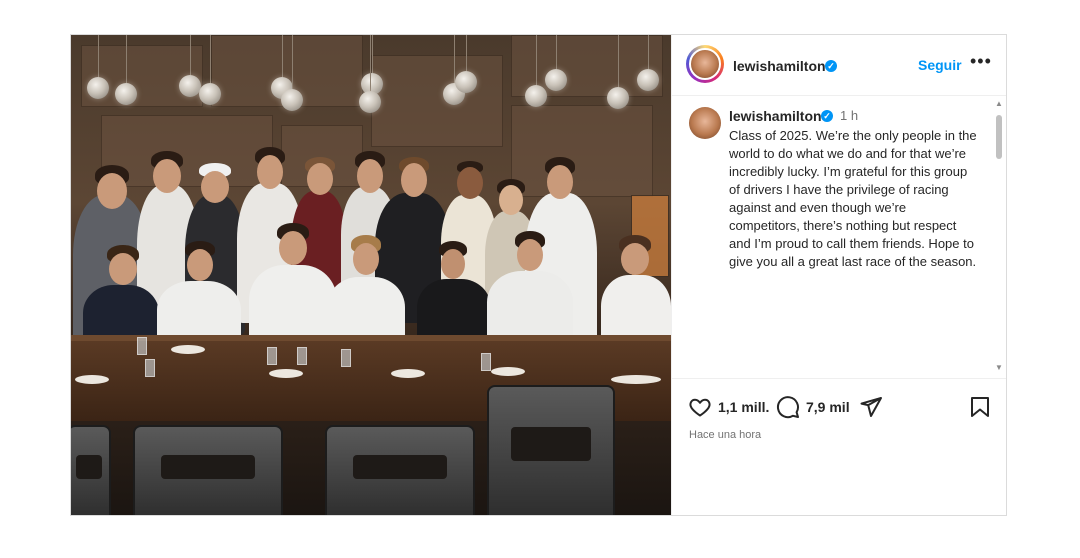  What do you see at coordinates (705, 123) in the screenshot?
I see `caption-avatar` at bounding box center [705, 123].